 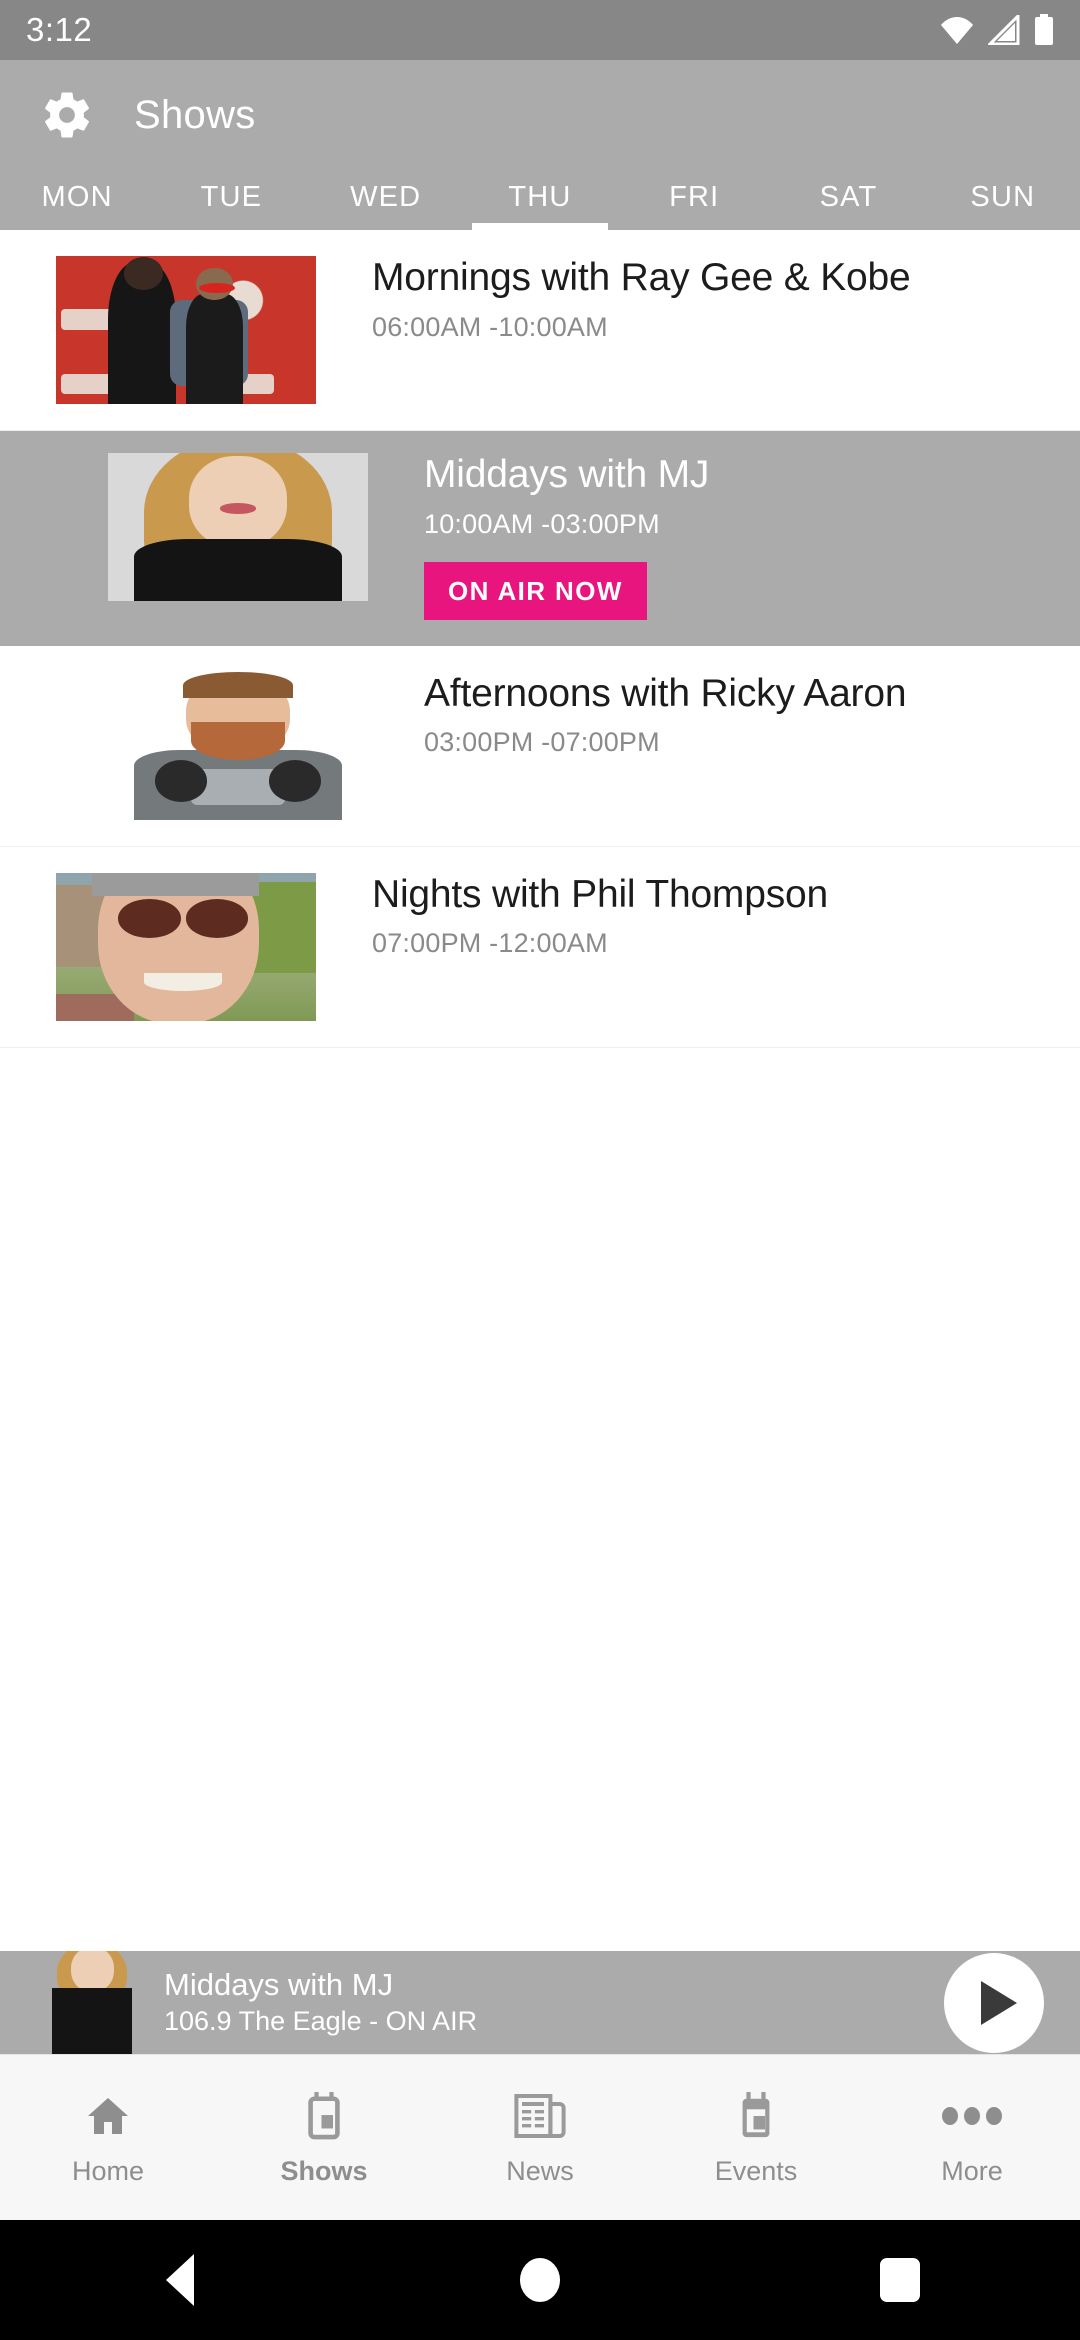 I want to click on status-icon-group, so click(x=997, y=30).